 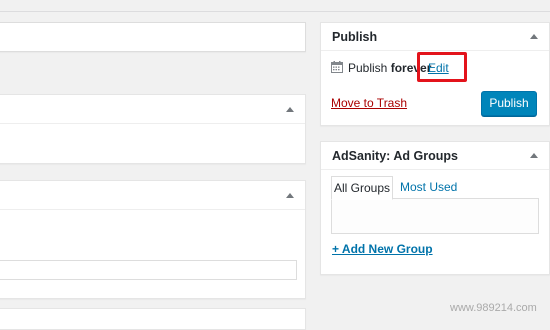 I want to click on publish-schedule-prefix: Publish, so click(x=369, y=68).